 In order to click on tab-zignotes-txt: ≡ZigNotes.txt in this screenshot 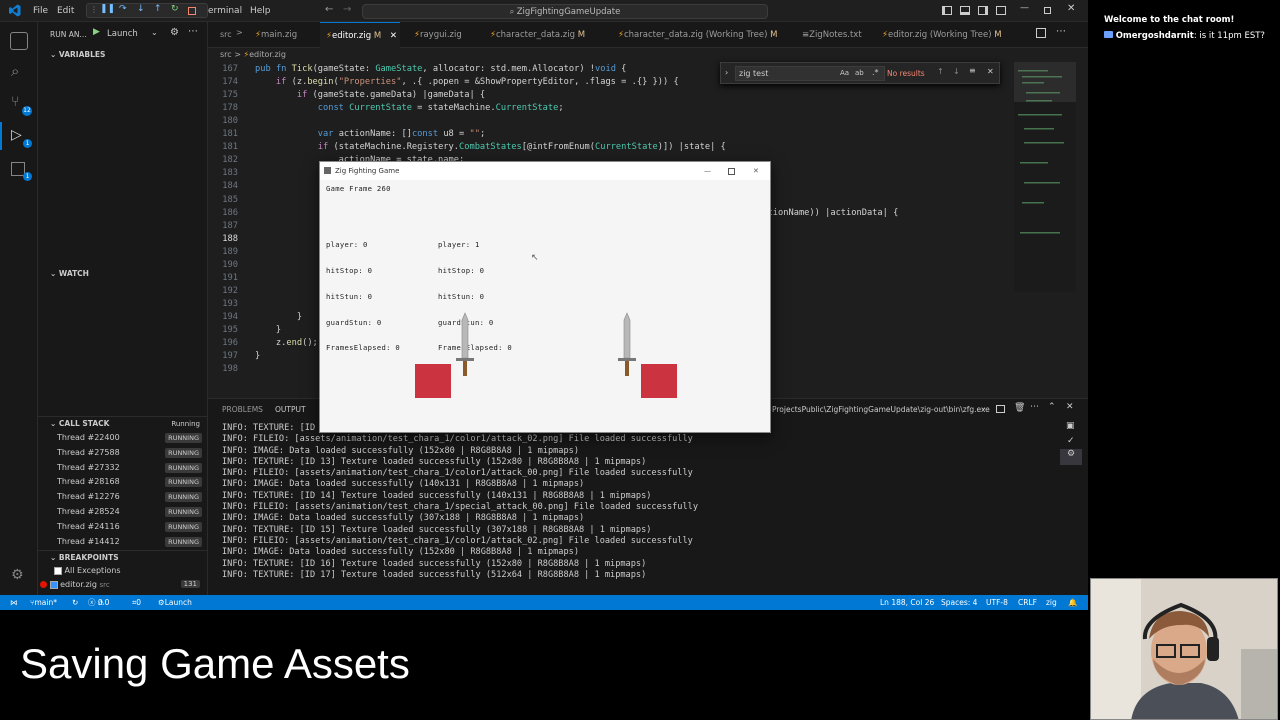, I will do `click(831, 35)`.